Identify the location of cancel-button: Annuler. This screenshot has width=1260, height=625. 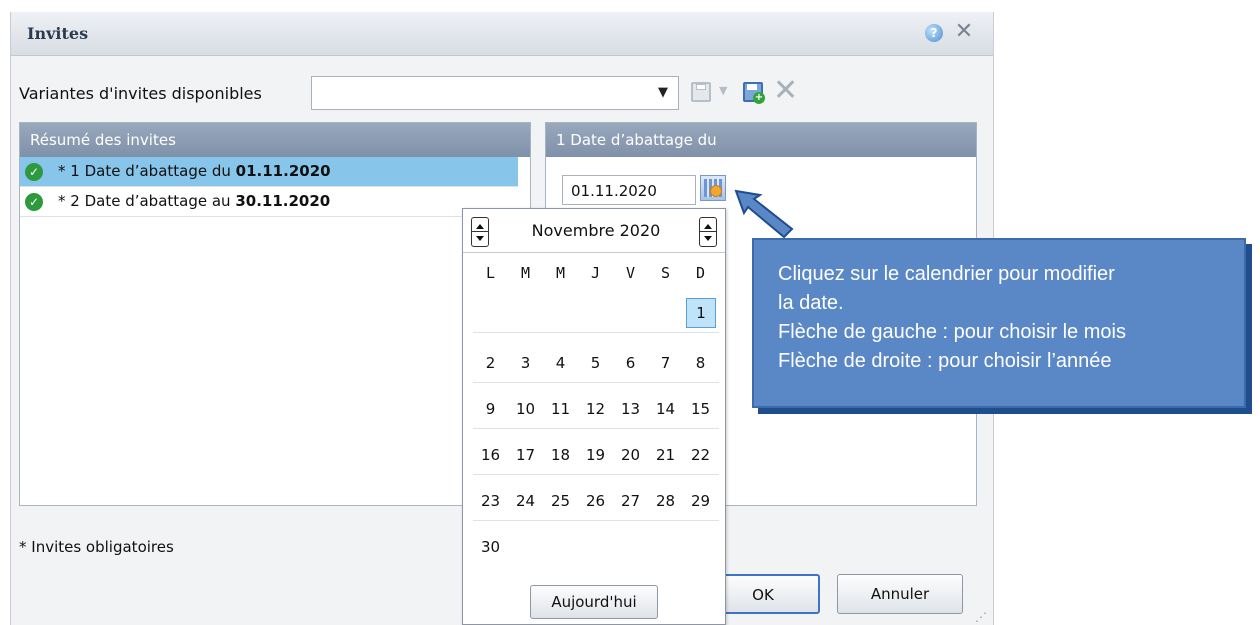
(900, 594).